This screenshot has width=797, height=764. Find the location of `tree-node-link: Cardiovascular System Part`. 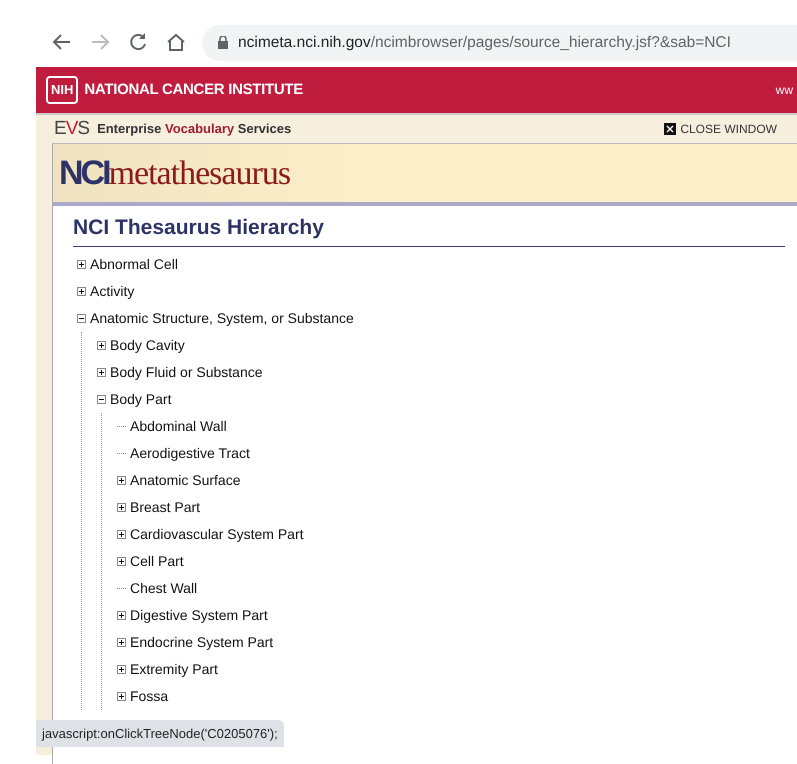

tree-node-link: Cardiovascular System Part is located at coordinates (217, 534).